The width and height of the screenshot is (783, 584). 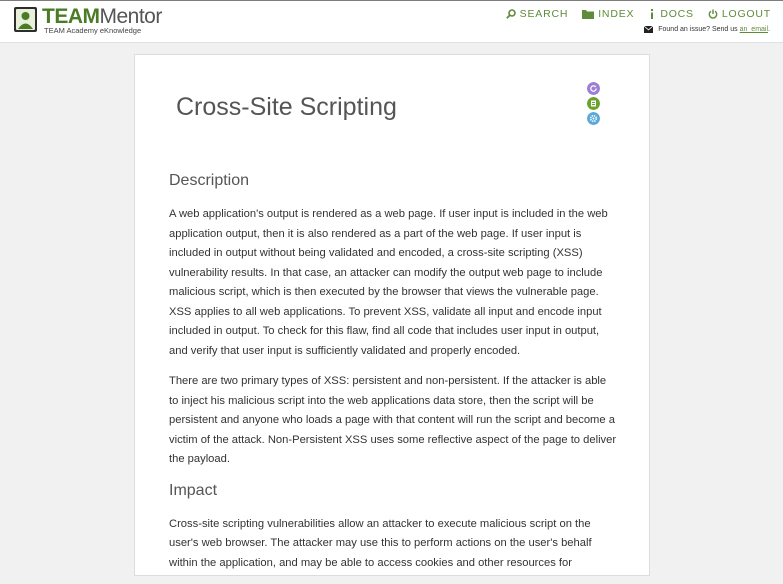 I want to click on logo-subtitle: TEAM Academy eKnowledge, so click(x=93, y=30).